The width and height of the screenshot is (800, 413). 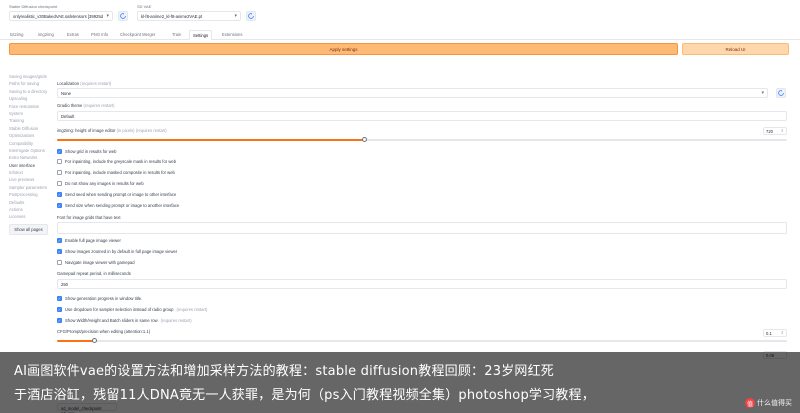 What do you see at coordinates (30, 209) in the screenshot?
I see `sidebar-item-actions: Actions` at bounding box center [30, 209].